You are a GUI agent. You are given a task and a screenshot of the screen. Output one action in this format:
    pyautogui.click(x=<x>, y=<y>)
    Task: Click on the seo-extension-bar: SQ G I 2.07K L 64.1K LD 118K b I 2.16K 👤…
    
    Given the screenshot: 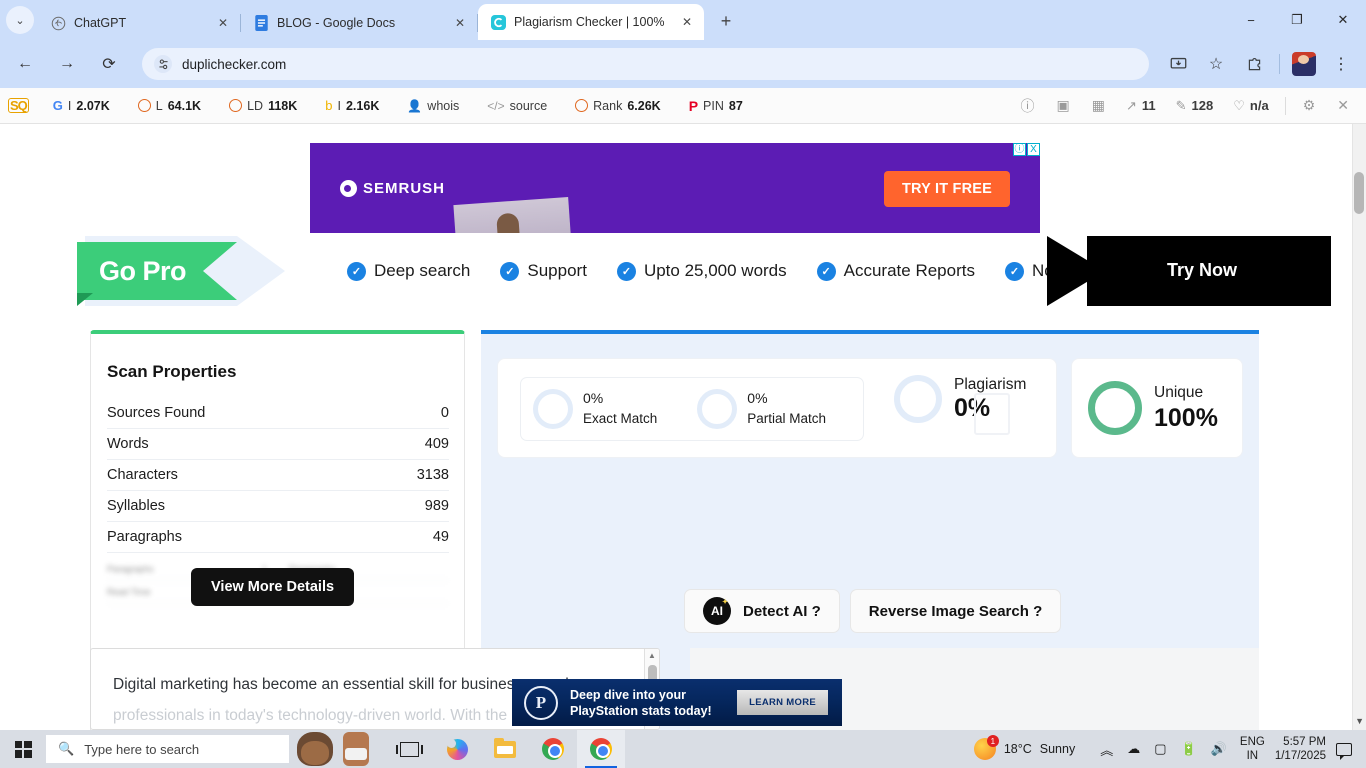 What is the action you would take?
    pyautogui.click(x=683, y=106)
    